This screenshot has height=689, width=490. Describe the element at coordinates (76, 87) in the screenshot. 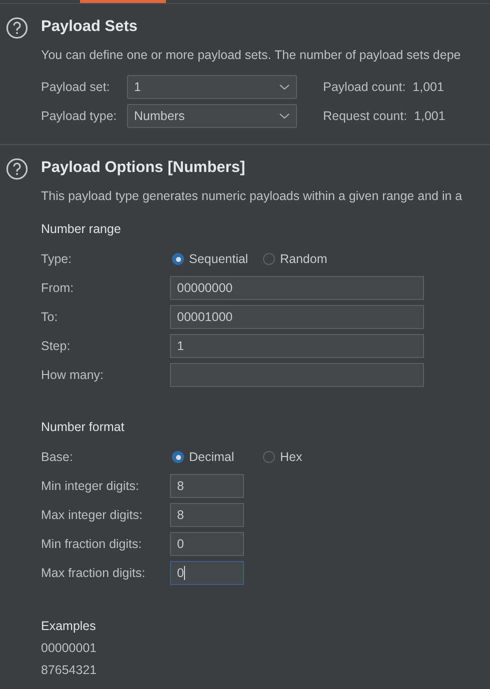

I see `field-label: Payload set:` at that location.